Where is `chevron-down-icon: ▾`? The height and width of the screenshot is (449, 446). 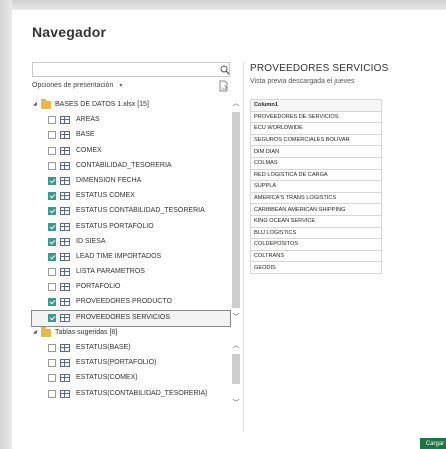 chevron-down-icon: ▾ is located at coordinates (121, 86).